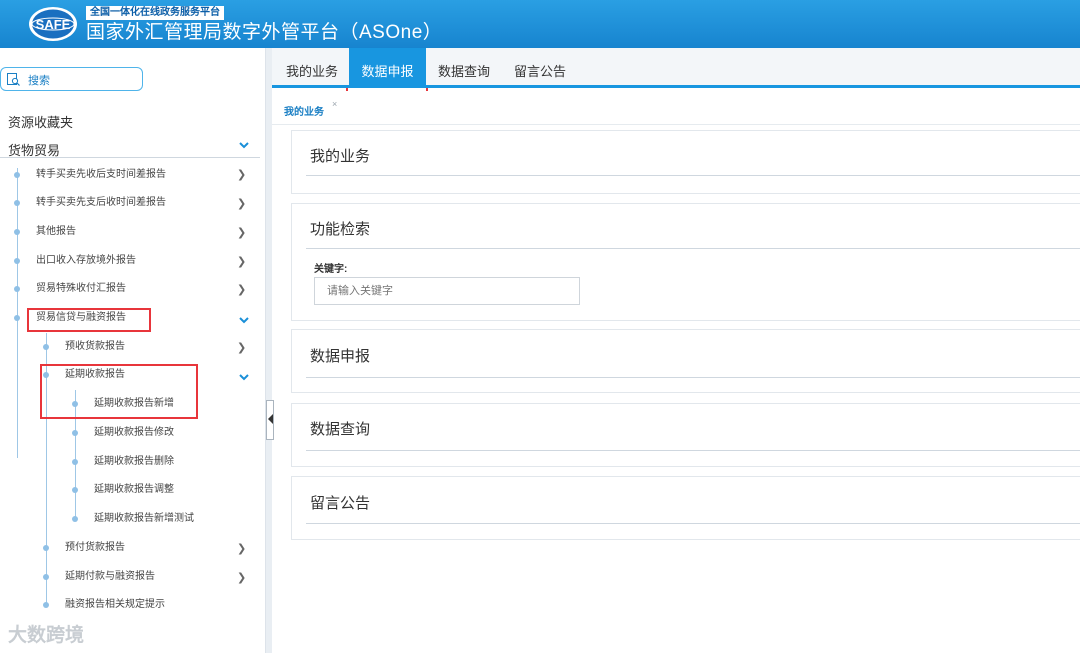 This screenshot has width=1080, height=653. What do you see at coordinates (340, 355) in the screenshot?
I see `panel-title: 数据申报` at bounding box center [340, 355].